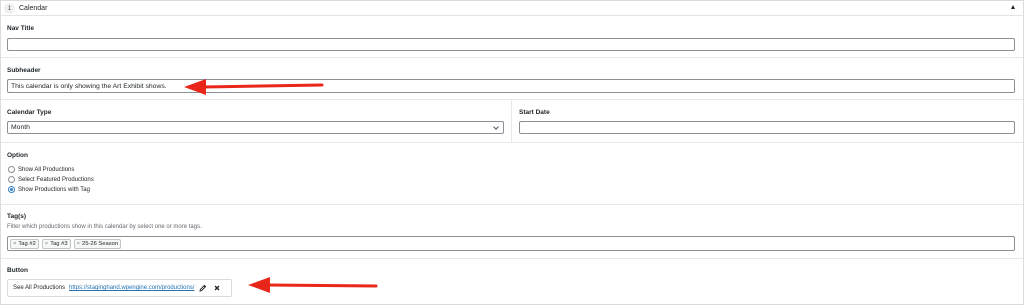 The width and height of the screenshot is (1024, 305). Describe the element at coordinates (46, 169) in the screenshot. I see `radio-label: Show All Productions` at that location.